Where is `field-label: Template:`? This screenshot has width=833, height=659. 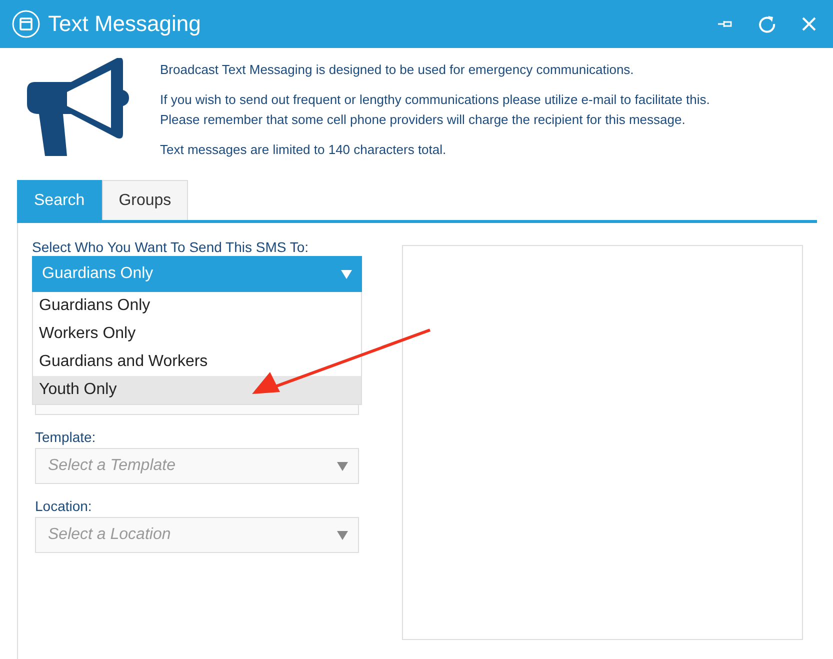
field-label: Template: is located at coordinates (66, 437).